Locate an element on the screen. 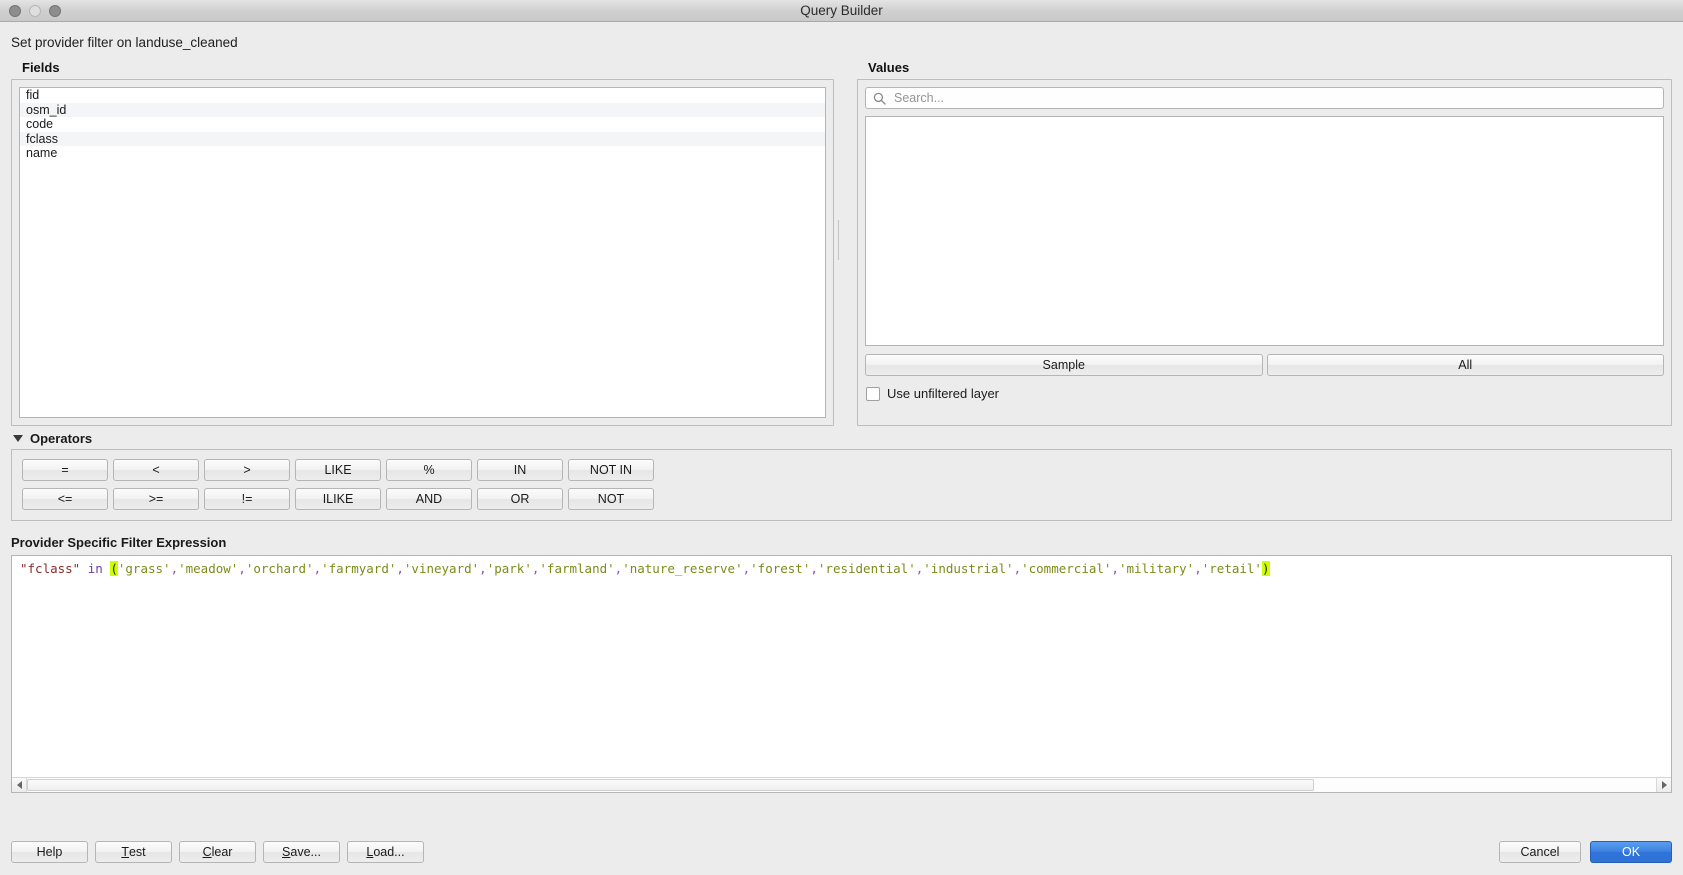 This screenshot has height=875, width=1683. ok-button: OK is located at coordinates (1631, 852).